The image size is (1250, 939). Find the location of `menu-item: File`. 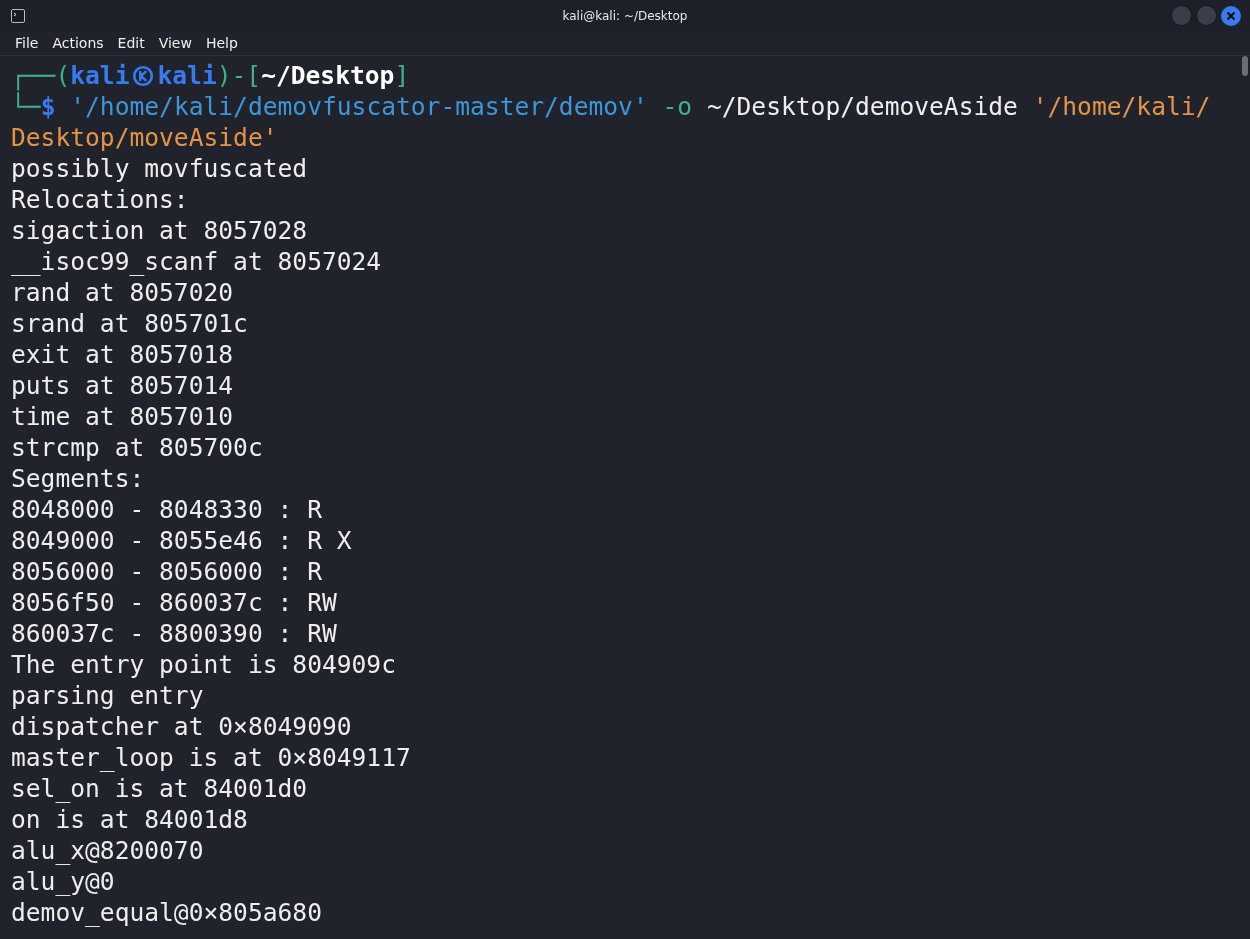

menu-item: File is located at coordinates (27, 43).